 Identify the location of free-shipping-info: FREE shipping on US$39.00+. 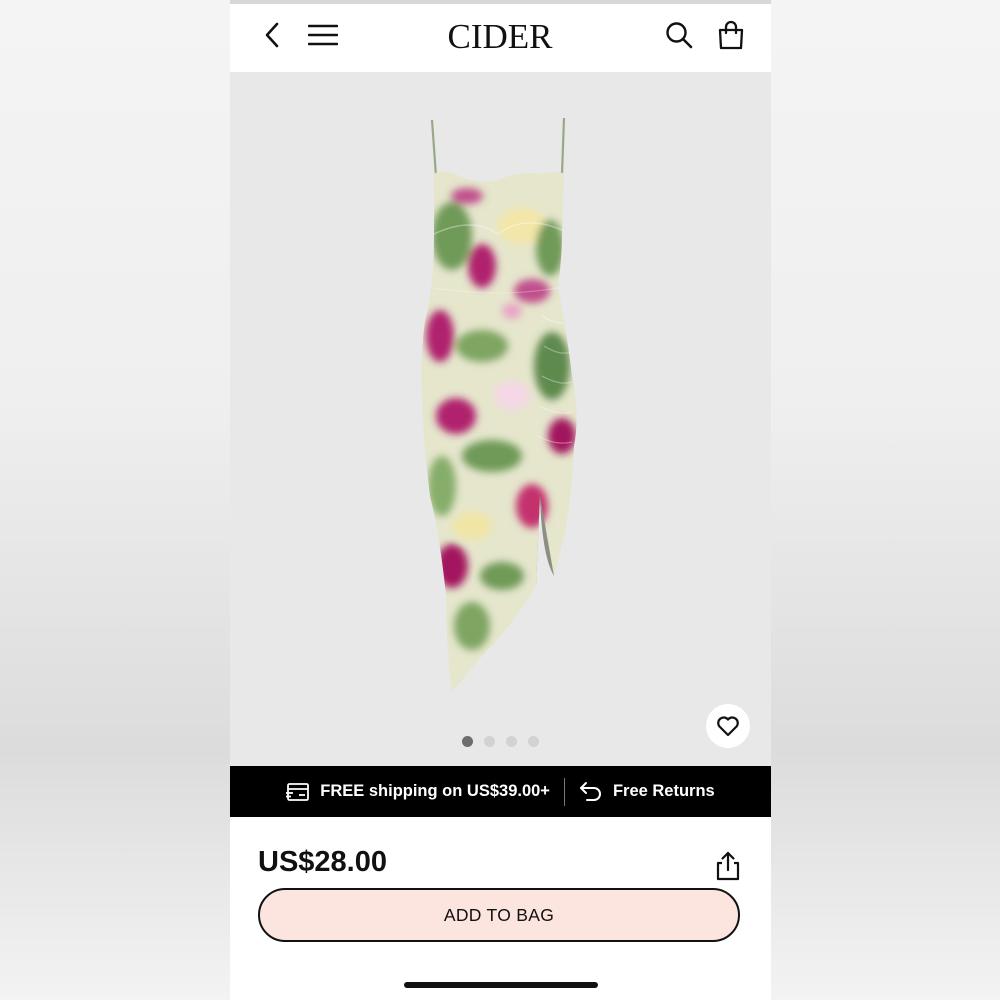
(418, 792).